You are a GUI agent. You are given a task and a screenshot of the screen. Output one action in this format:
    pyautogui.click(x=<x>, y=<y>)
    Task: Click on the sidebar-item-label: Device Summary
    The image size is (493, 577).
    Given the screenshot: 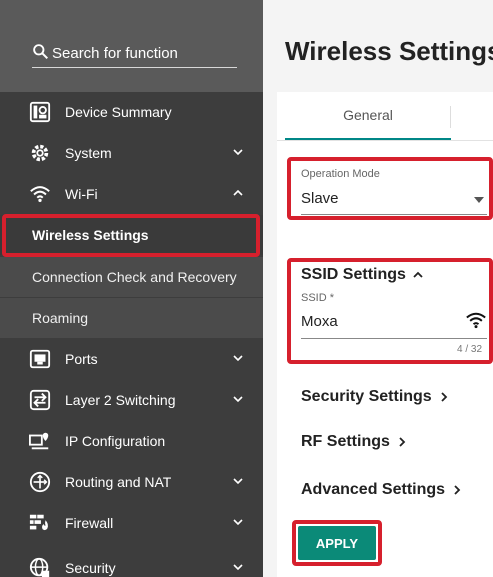 What is the action you would take?
    pyautogui.click(x=118, y=112)
    